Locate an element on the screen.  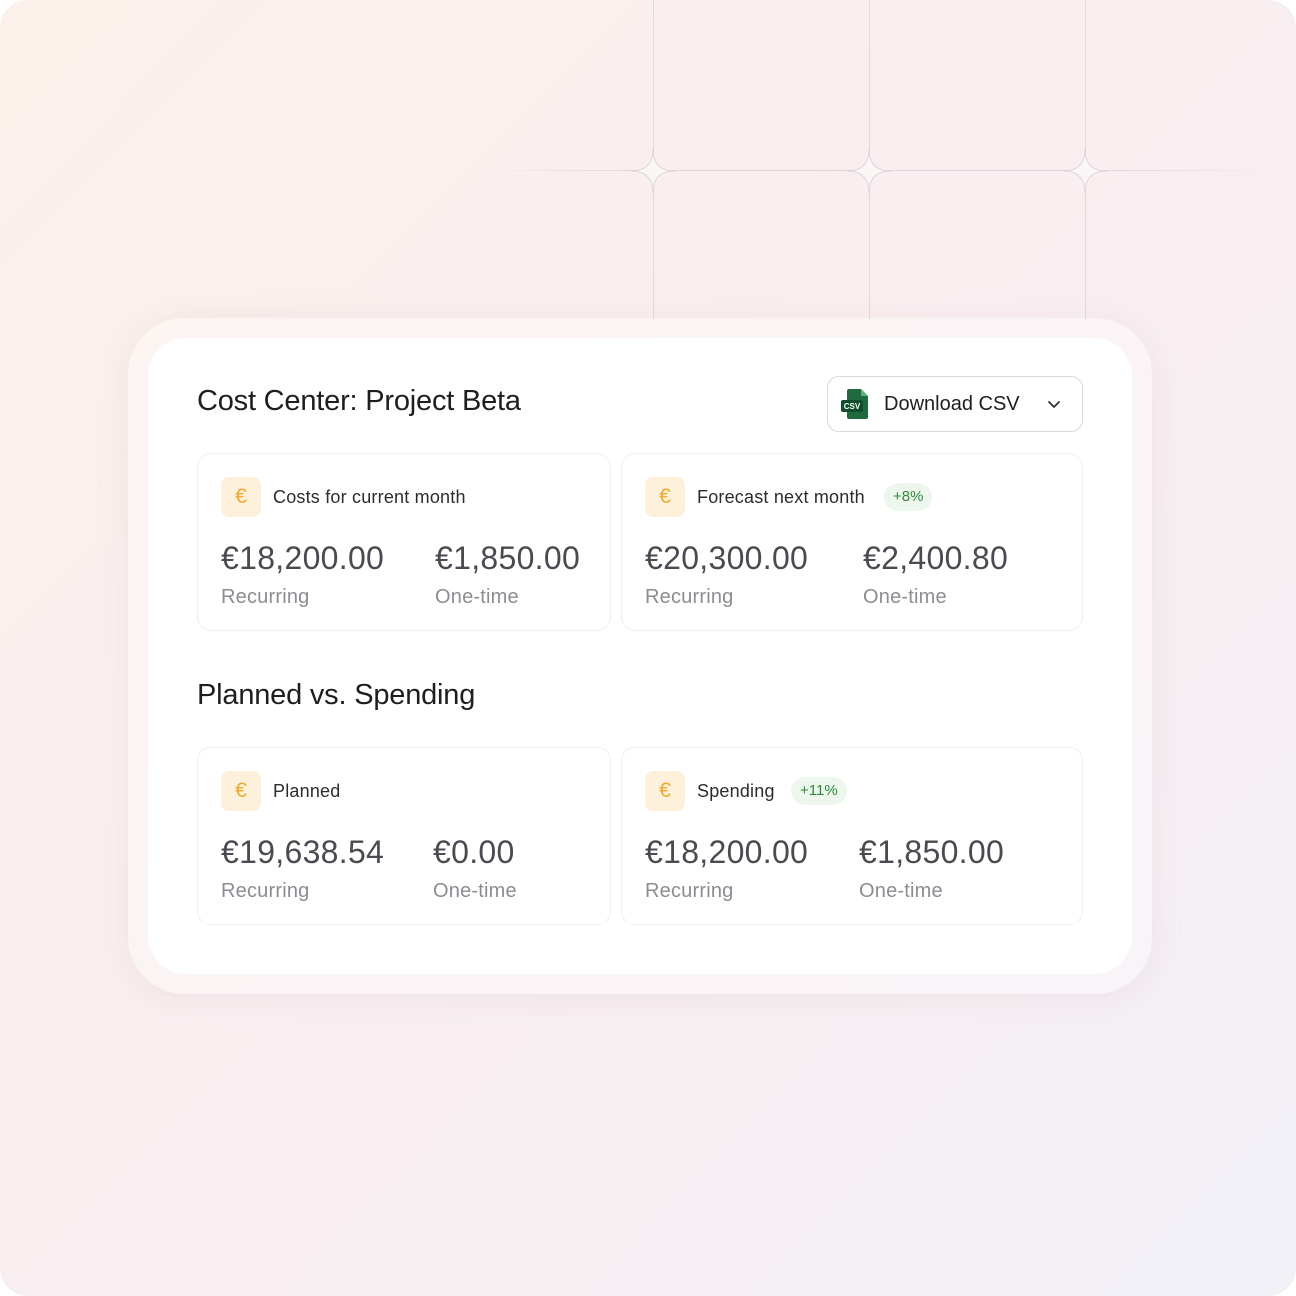
change-badge: +11% is located at coordinates (819, 791).